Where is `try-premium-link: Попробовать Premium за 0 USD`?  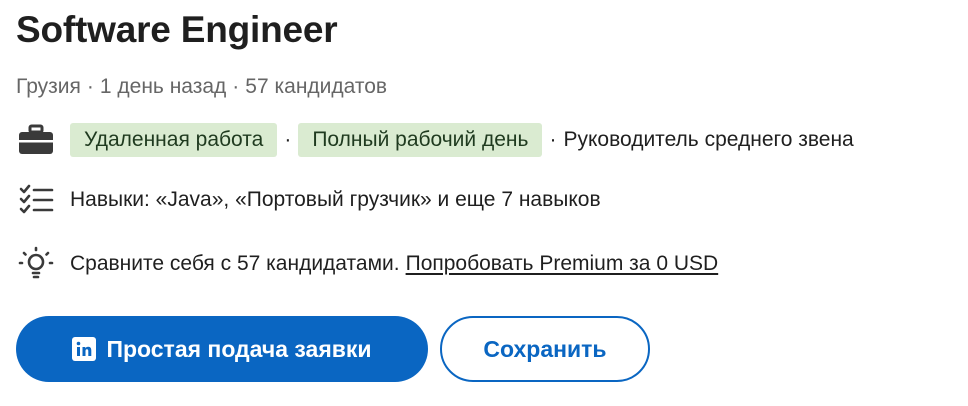
try-premium-link: Попробовать Premium за 0 USD is located at coordinates (562, 264).